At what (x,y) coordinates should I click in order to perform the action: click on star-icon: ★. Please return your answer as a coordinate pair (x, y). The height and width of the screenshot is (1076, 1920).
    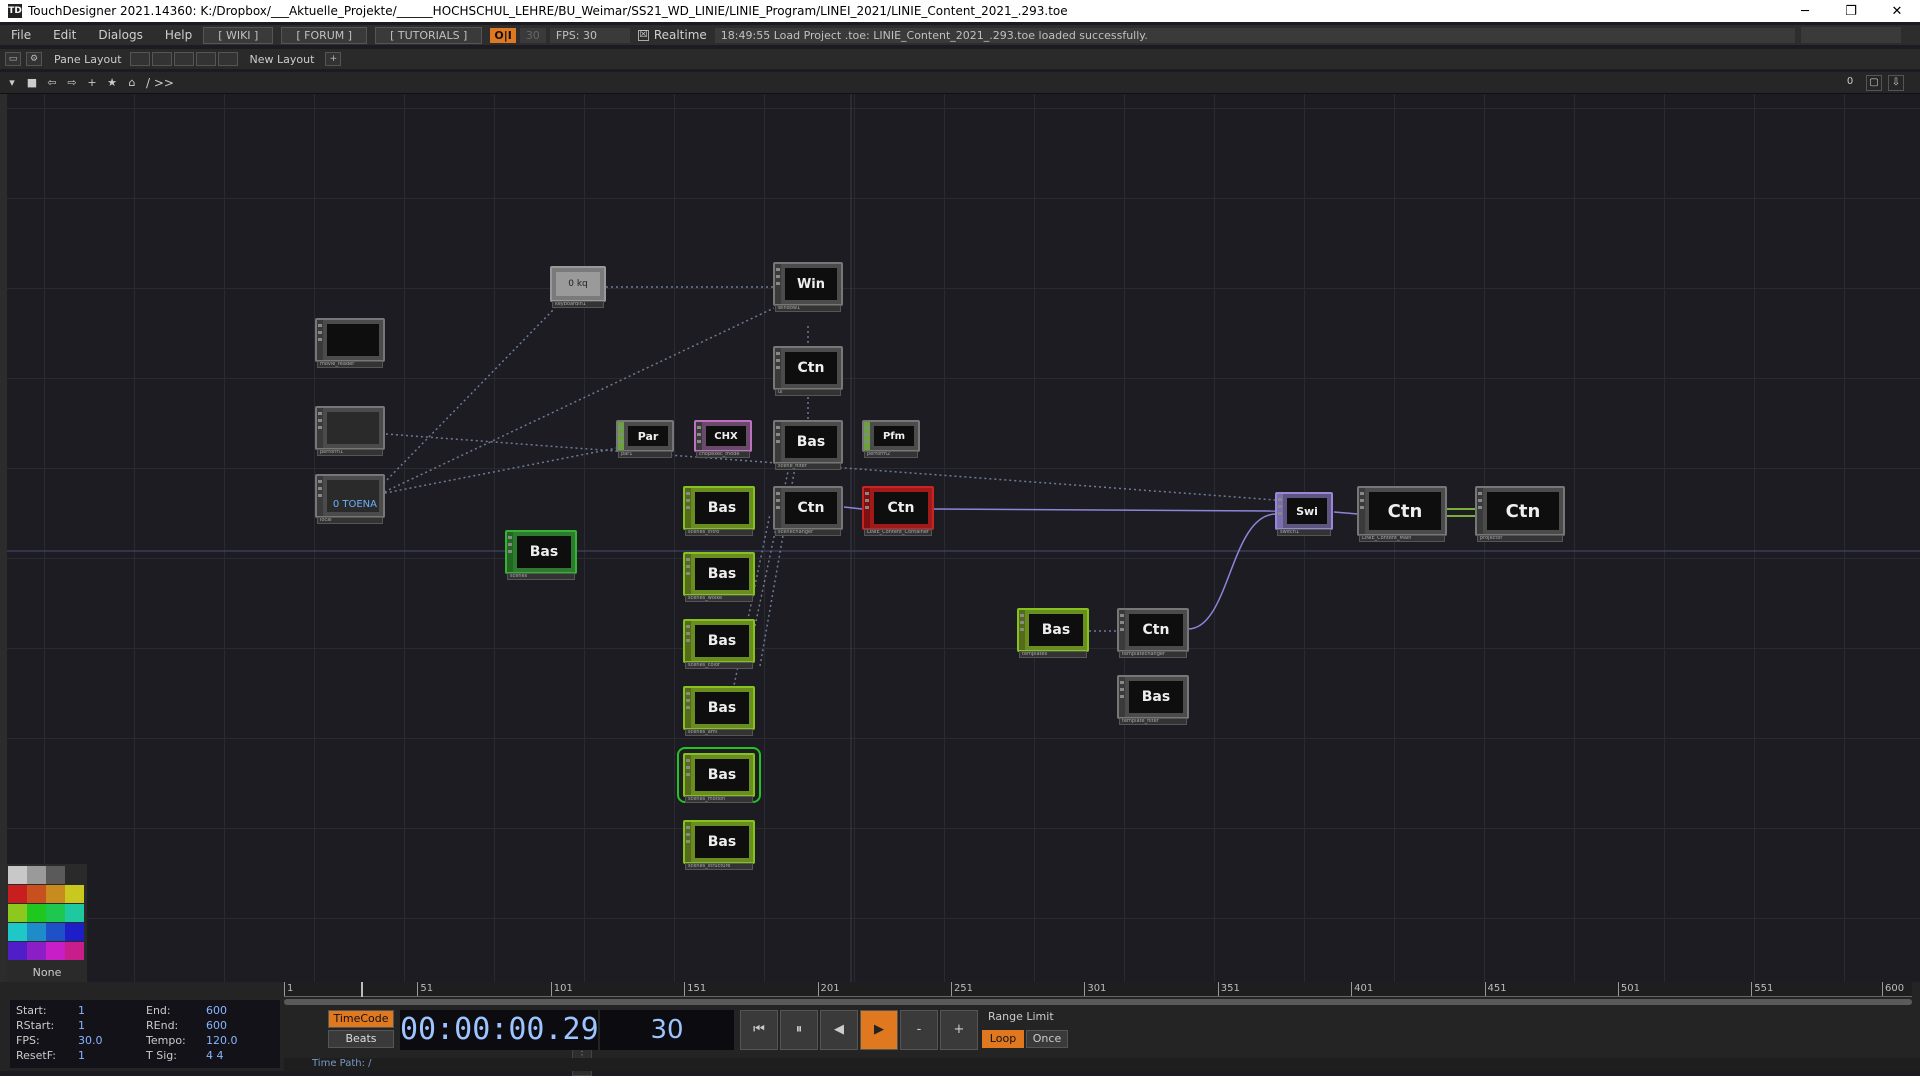
    Looking at the image, I should click on (112, 83).